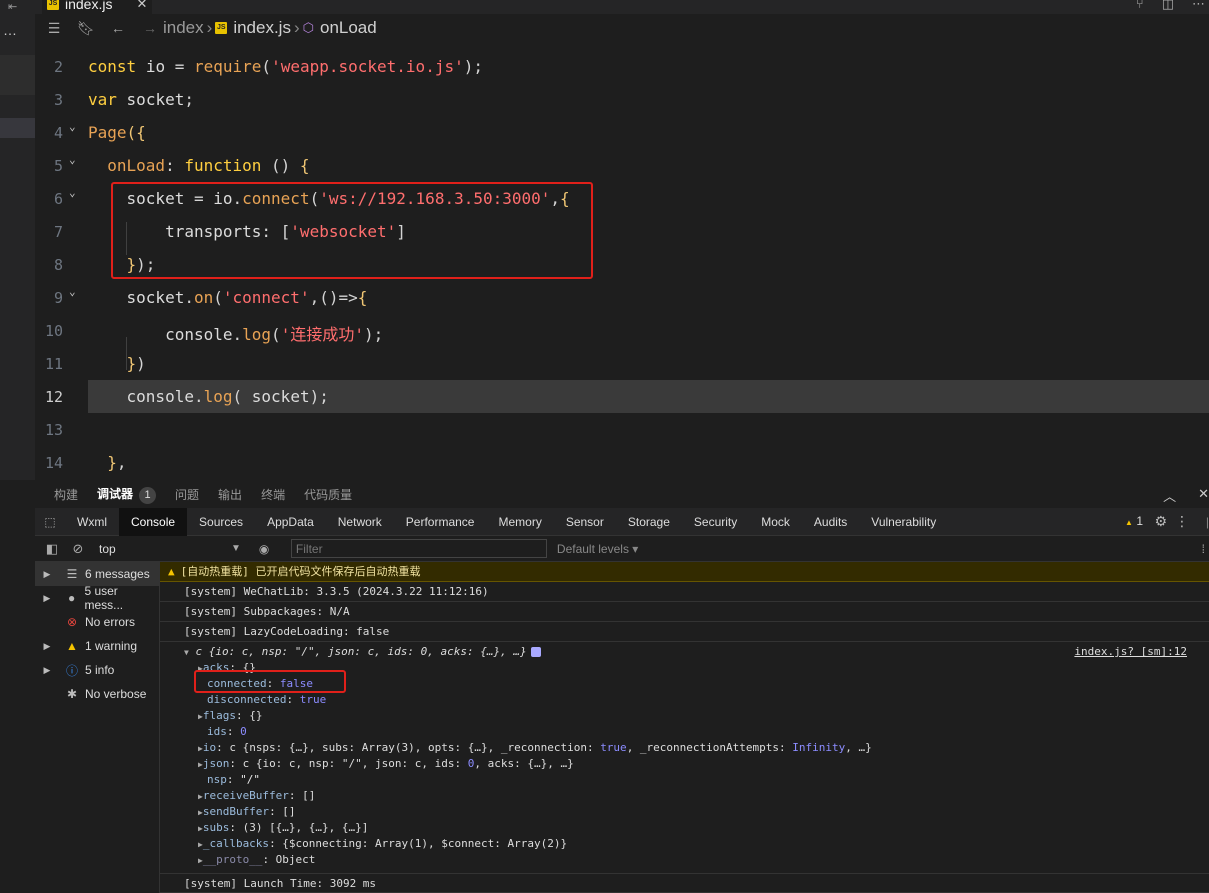 The width and height of the screenshot is (1209, 893). I want to click on code-line-4: Page({, so click(117, 132).